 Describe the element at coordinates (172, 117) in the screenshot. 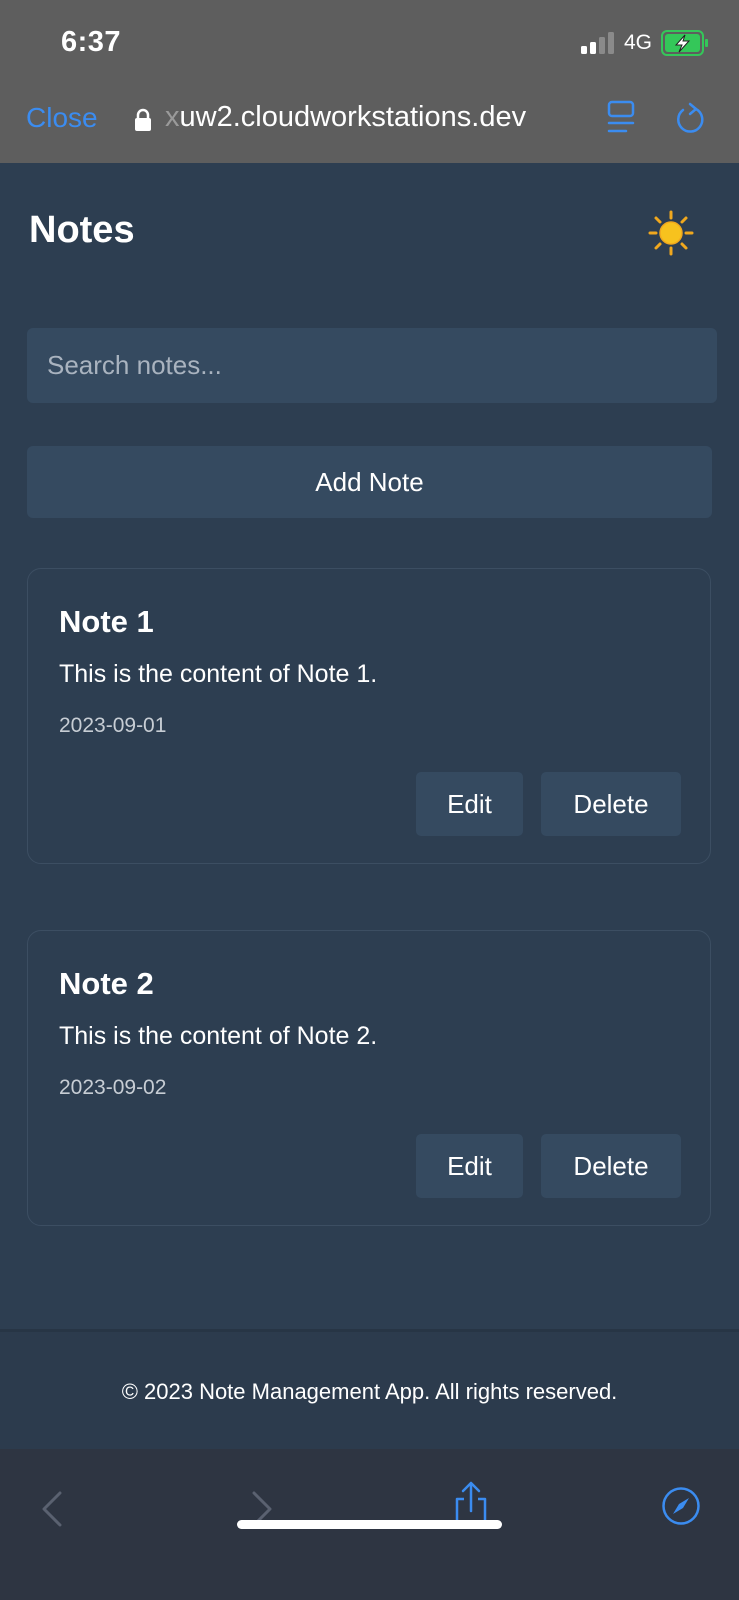

I see `url-faded-prefix: x` at that location.